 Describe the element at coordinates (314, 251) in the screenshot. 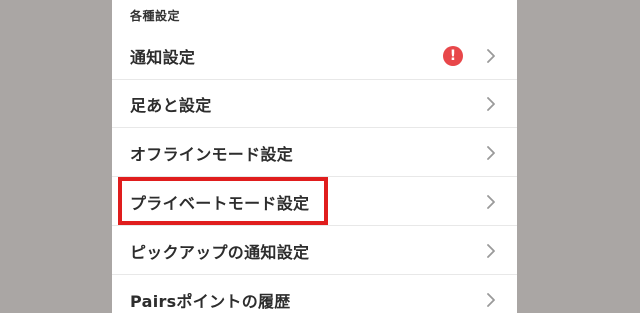

I see `settings-row-pickup-notification: ピックアップの通知設定` at that location.